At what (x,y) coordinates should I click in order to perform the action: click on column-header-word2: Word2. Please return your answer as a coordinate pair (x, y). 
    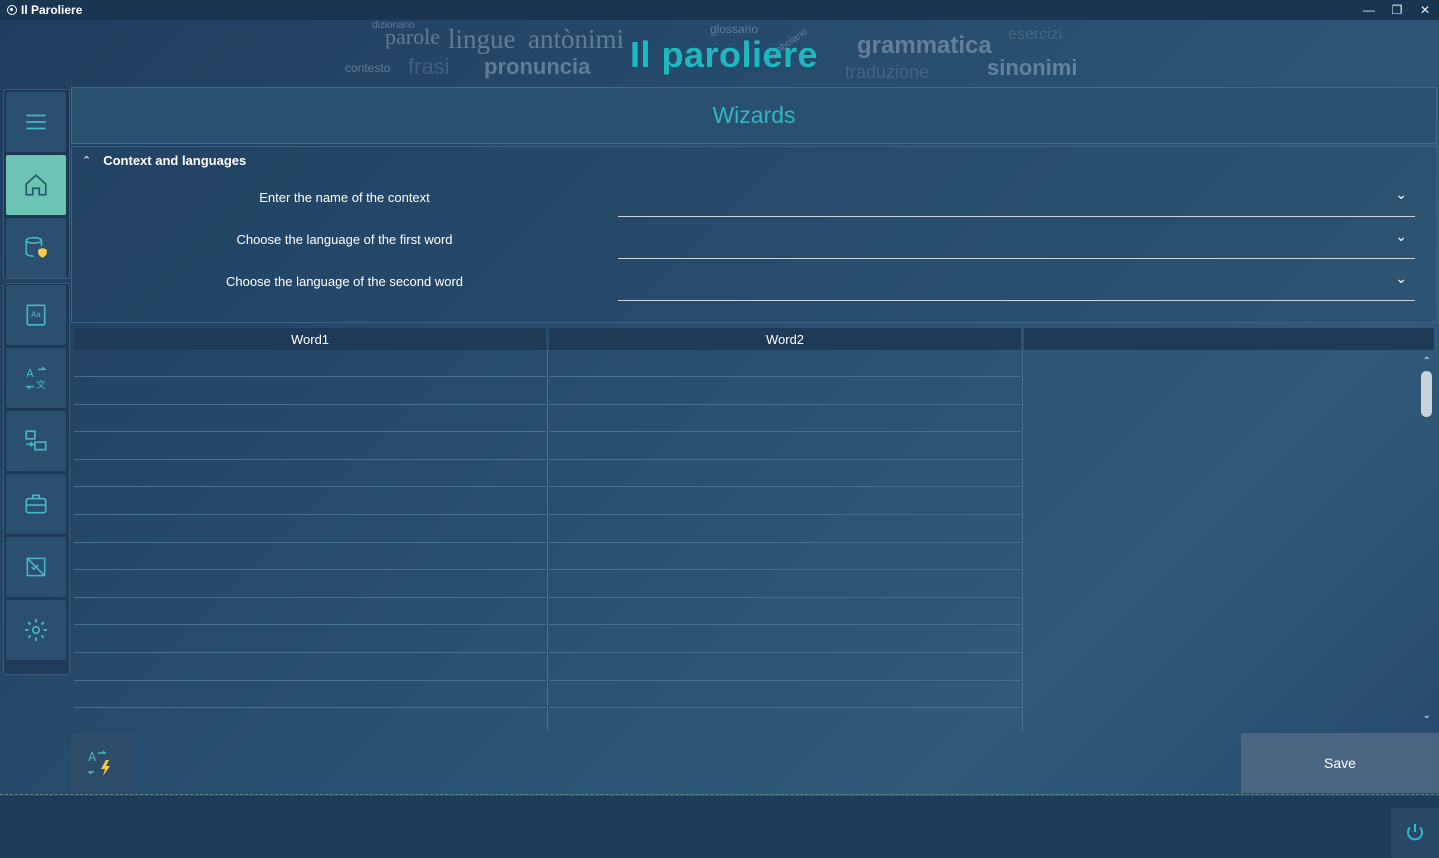
    Looking at the image, I should click on (785, 339).